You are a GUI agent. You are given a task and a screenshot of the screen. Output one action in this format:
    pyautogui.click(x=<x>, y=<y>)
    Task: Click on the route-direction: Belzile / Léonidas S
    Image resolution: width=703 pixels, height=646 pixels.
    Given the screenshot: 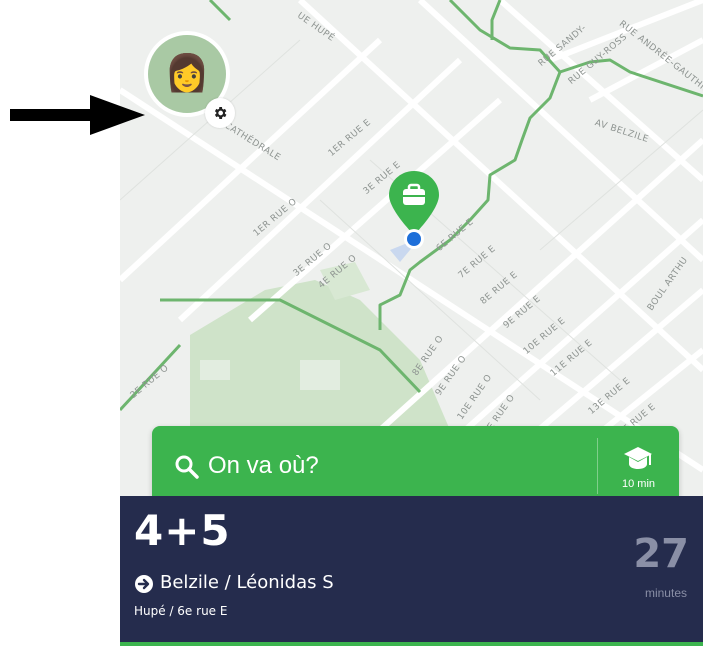 What is the action you would take?
    pyautogui.click(x=247, y=582)
    